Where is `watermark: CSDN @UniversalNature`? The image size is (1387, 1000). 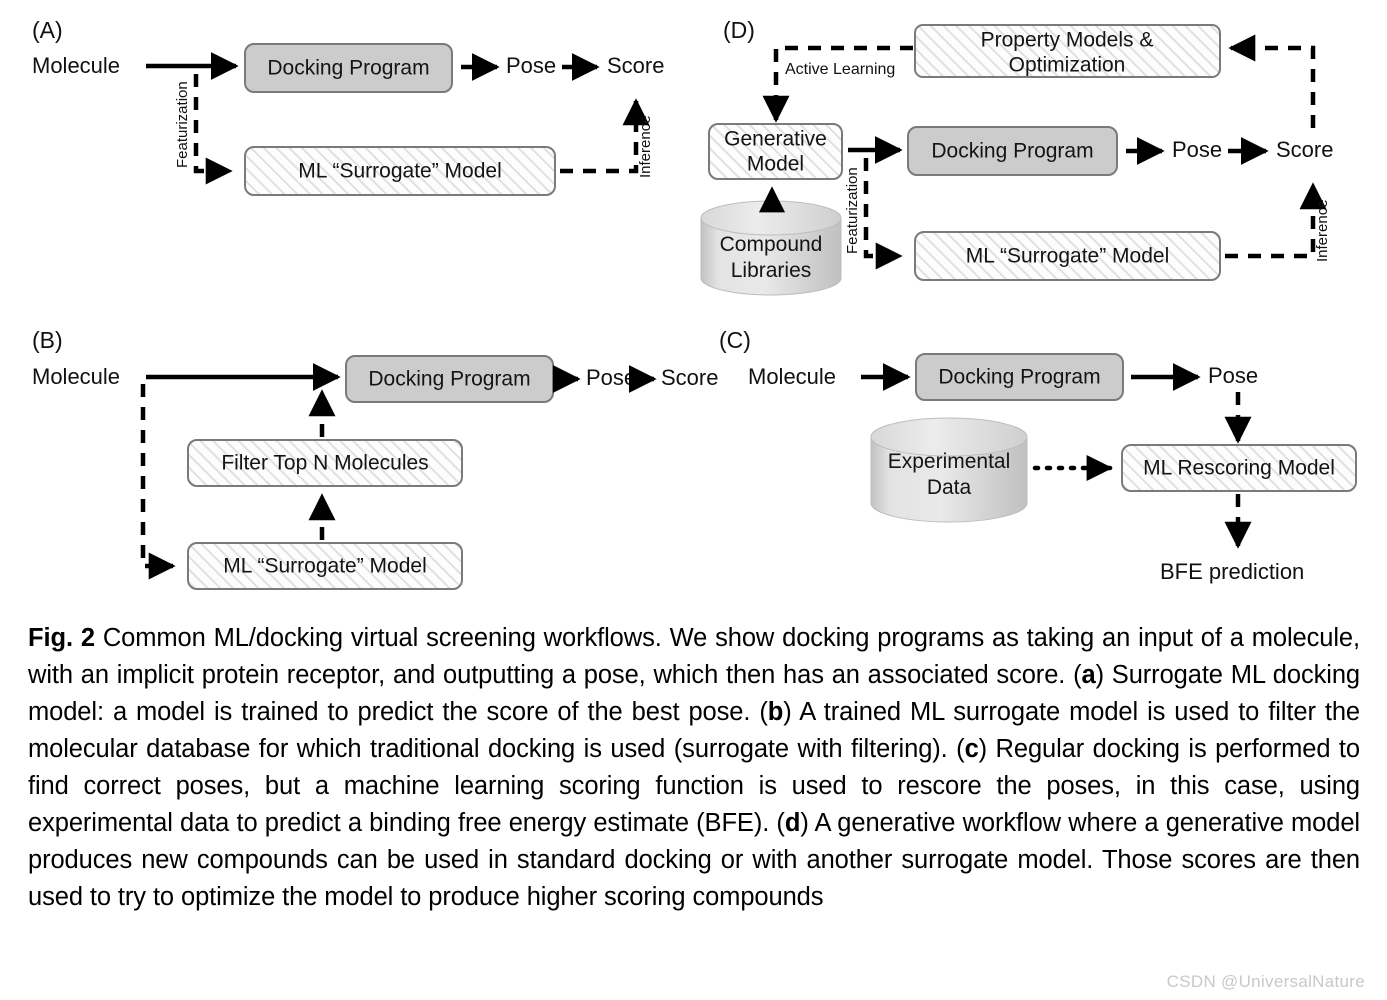 watermark: CSDN @UniversalNature is located at coordinates (1265, 981).